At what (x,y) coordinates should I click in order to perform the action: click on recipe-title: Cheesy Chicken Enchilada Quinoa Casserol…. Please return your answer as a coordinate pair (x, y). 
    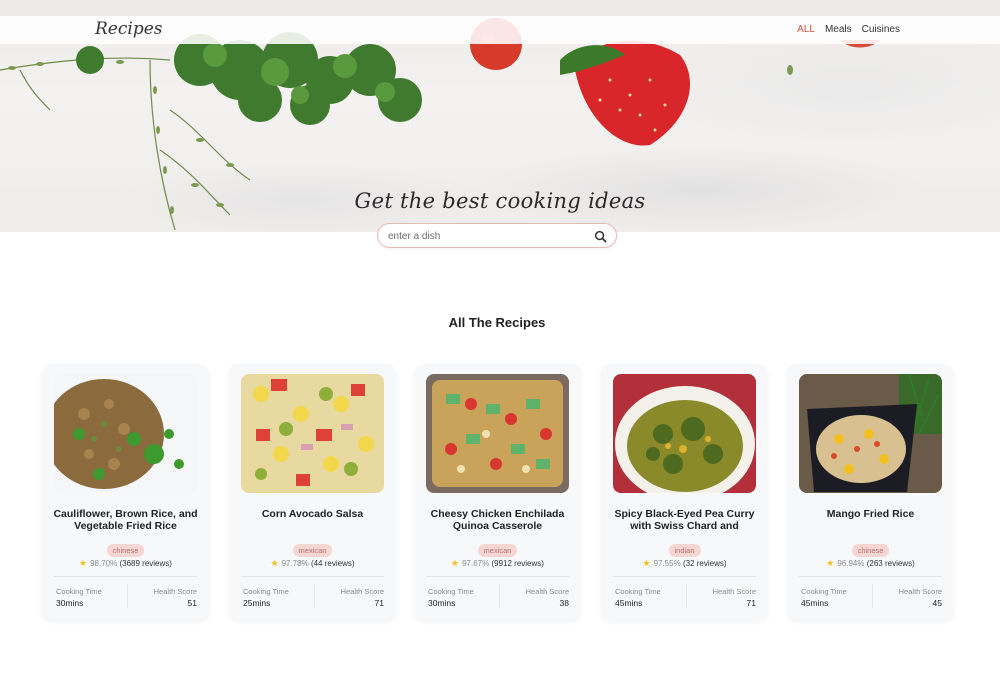
    Looking at the image, I should click on (497, 520).